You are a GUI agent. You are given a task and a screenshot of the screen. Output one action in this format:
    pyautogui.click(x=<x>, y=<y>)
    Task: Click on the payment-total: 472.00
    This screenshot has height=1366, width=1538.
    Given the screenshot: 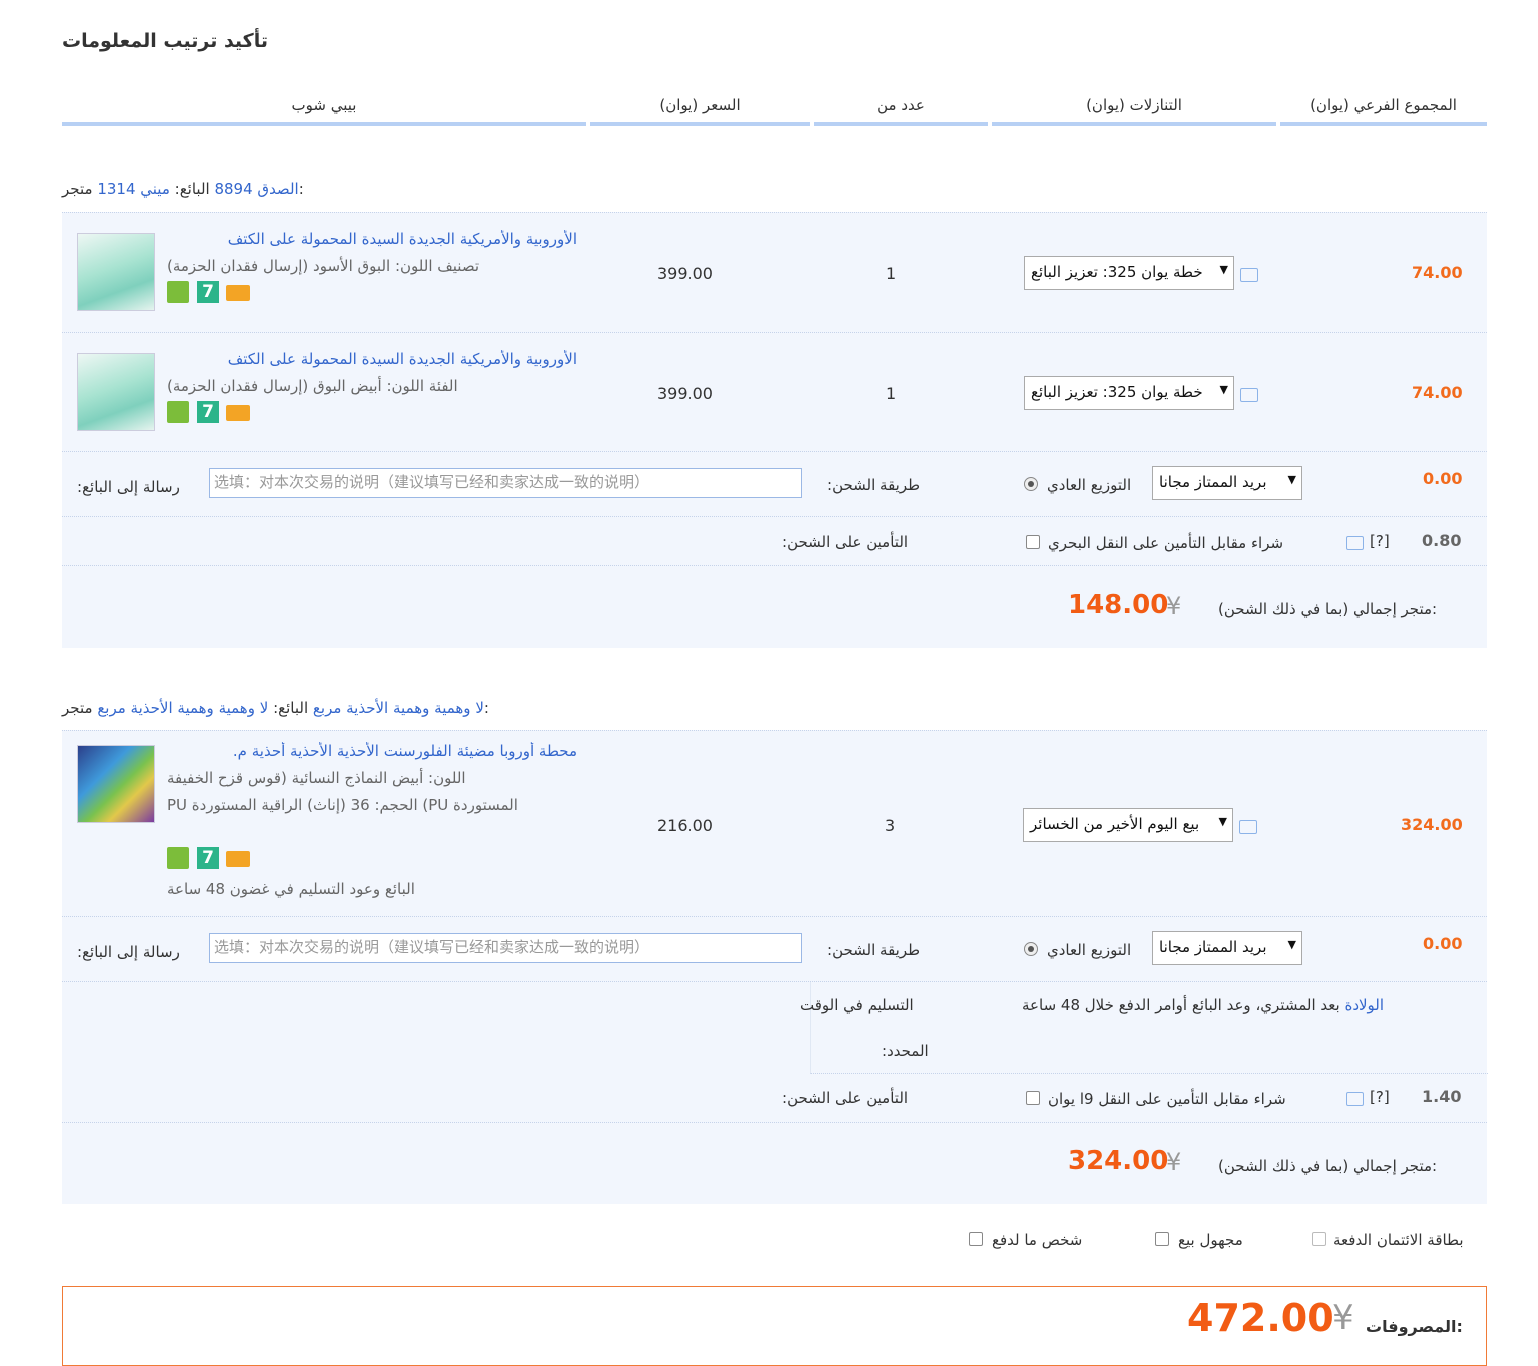 What is the action you would take?
    pyautogui.click(x=1260, y=1318)
    